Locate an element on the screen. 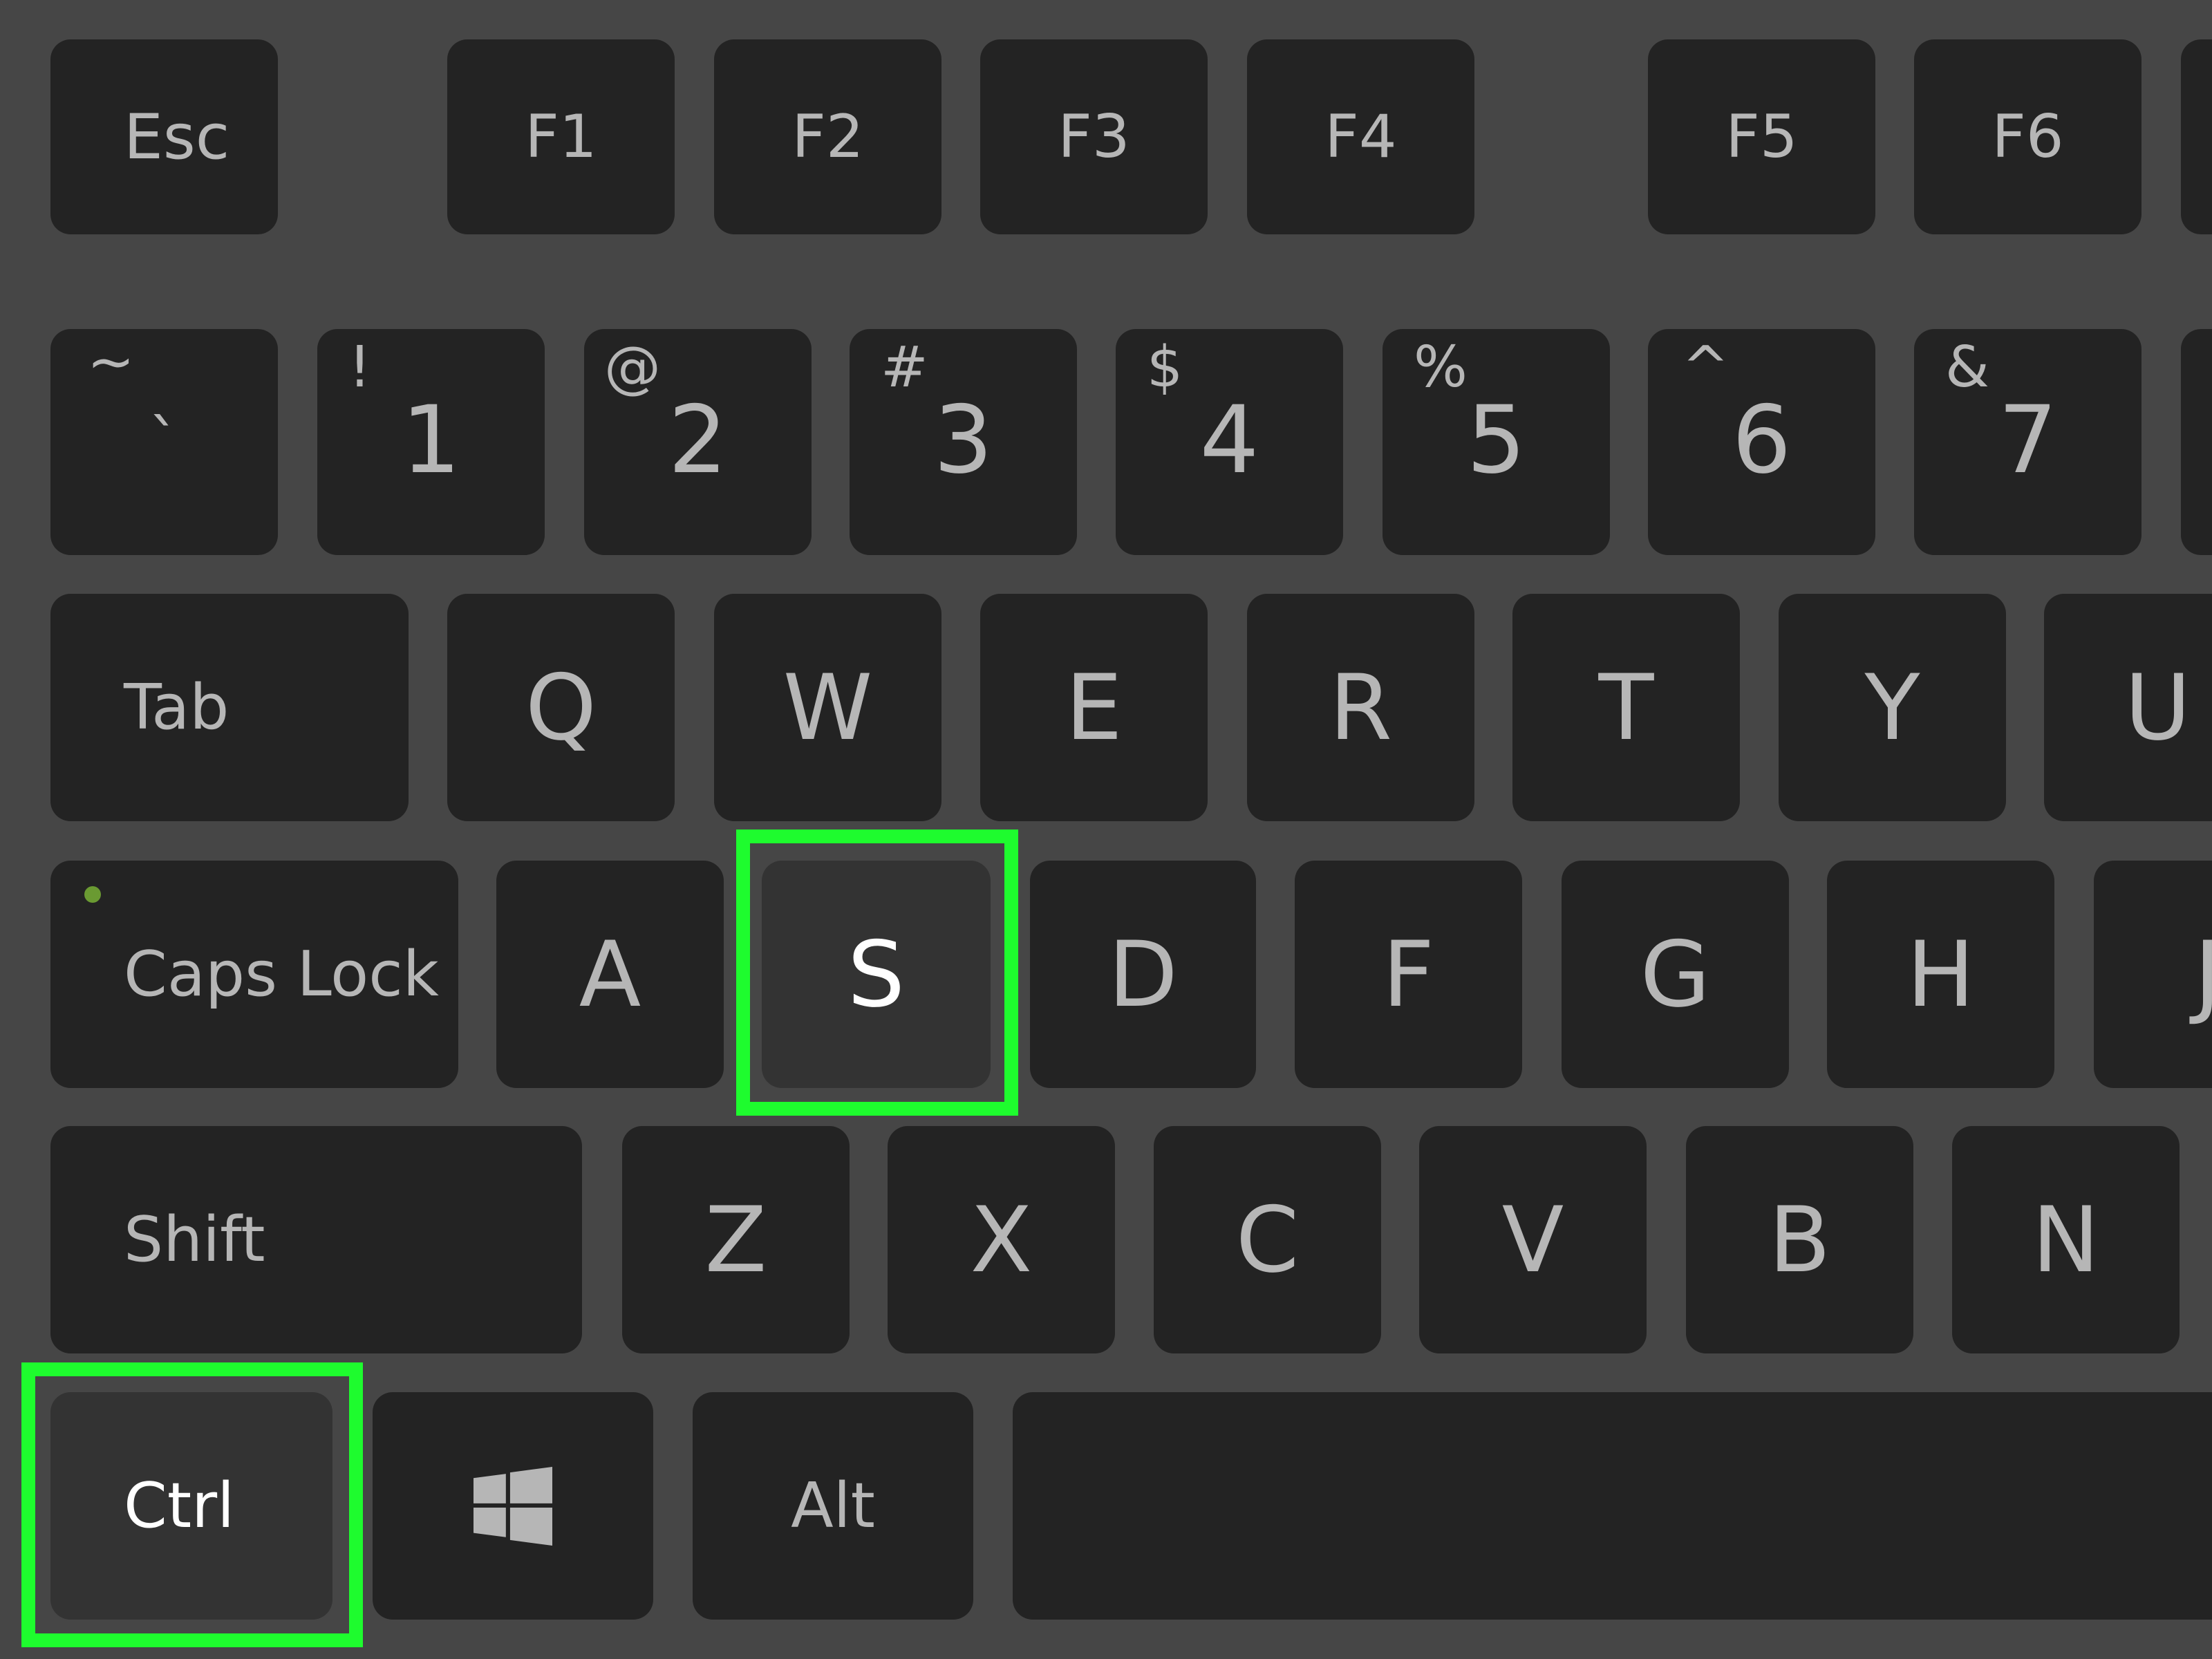 The height and width of the screenshot is (1659, 2212). key-f7-partial is located at coordinates (2196, 136).